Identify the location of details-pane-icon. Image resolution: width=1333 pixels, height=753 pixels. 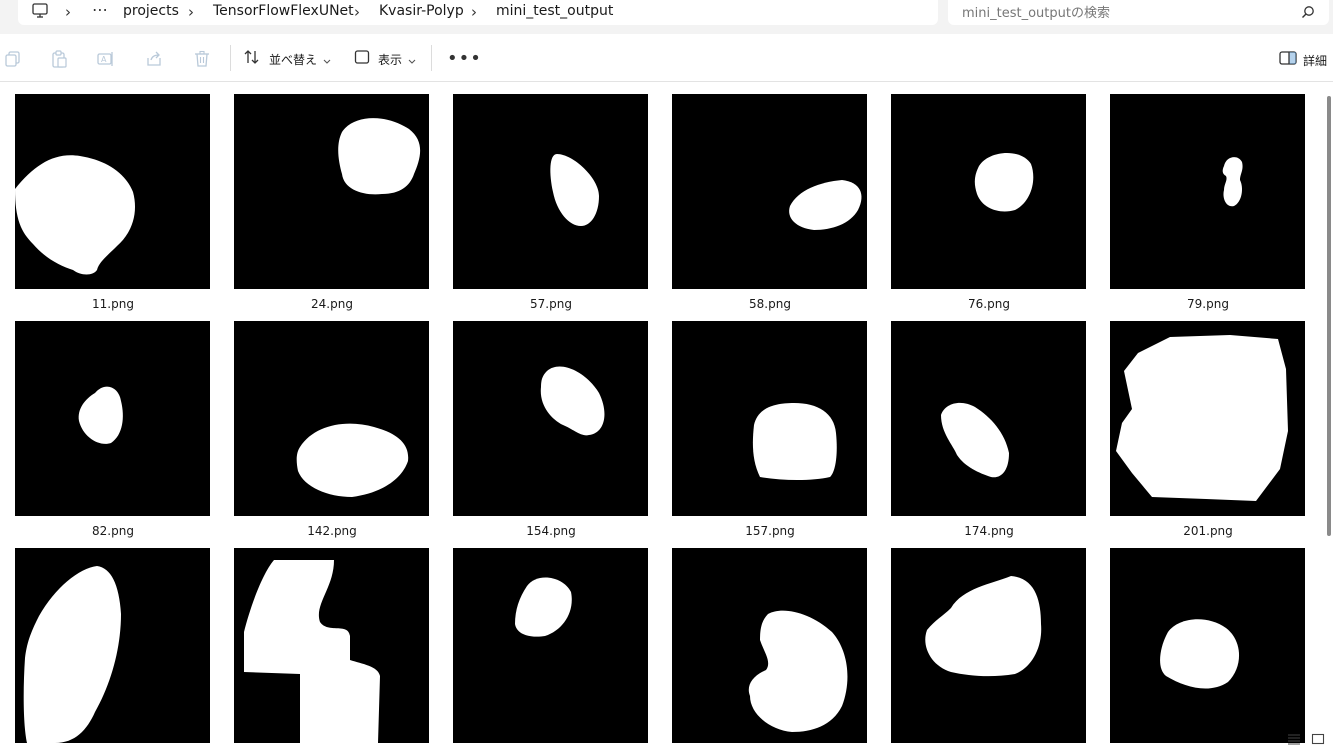
(1288, 60).